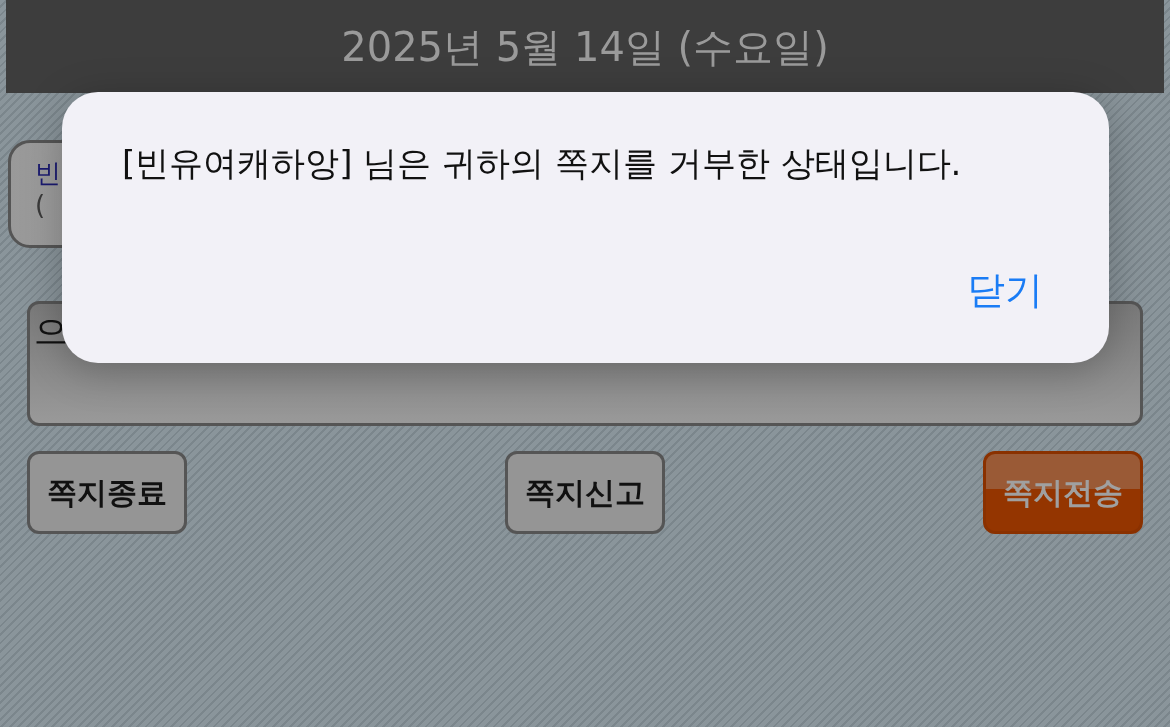 The width and height of the screenshot is (1170, 727). What do you see at coordinates (48, 173) in the screenshot?
I see `profile-name: 빈` at bounding box center [48, 173].